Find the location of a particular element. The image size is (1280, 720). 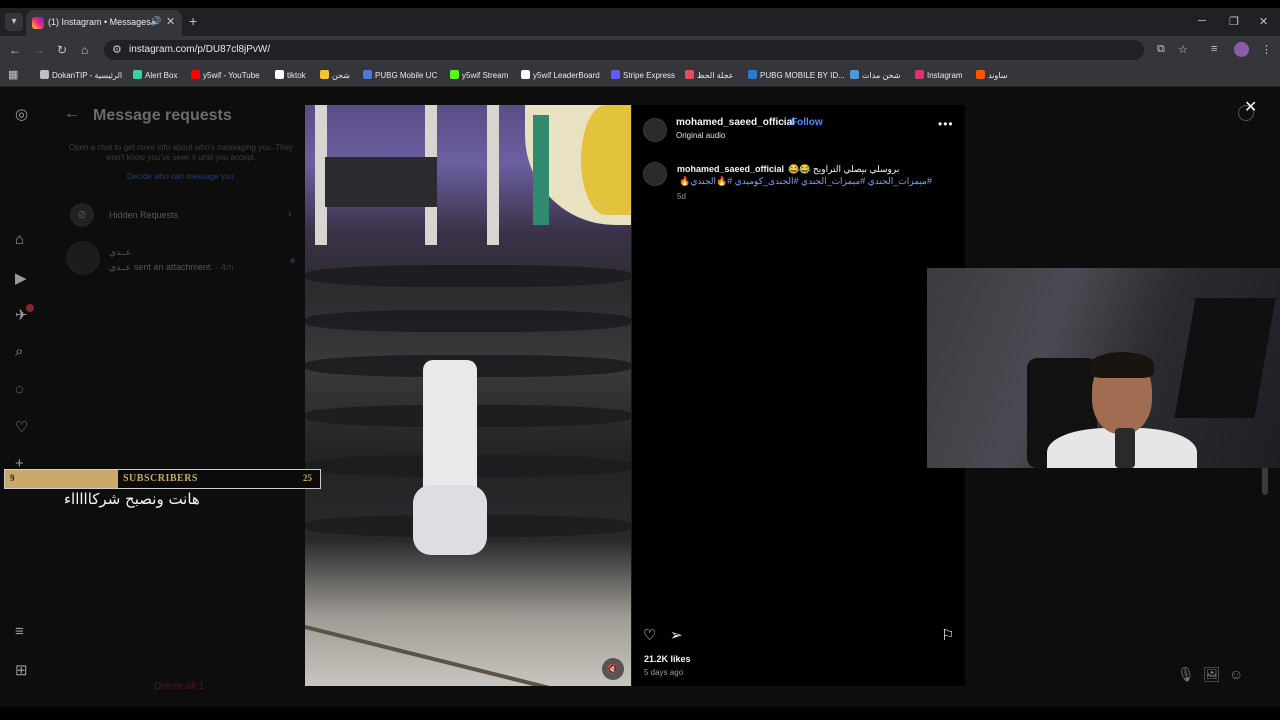

conversation-row: عــدي عــدي sent an attachment. · 4m is located at coordinates (181, 259).